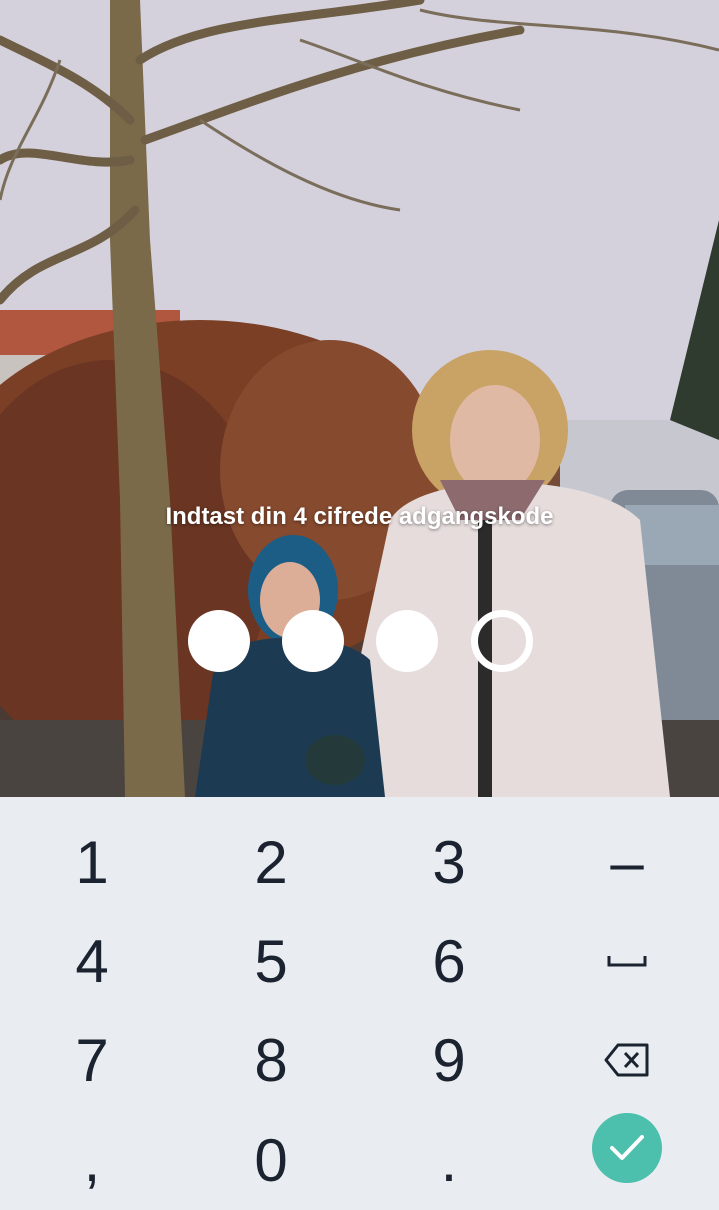 The image size is (719, 1210). Describe the element at coordinates (502, 641) in the screenshot. I see `pin-dot-empty` at that location.